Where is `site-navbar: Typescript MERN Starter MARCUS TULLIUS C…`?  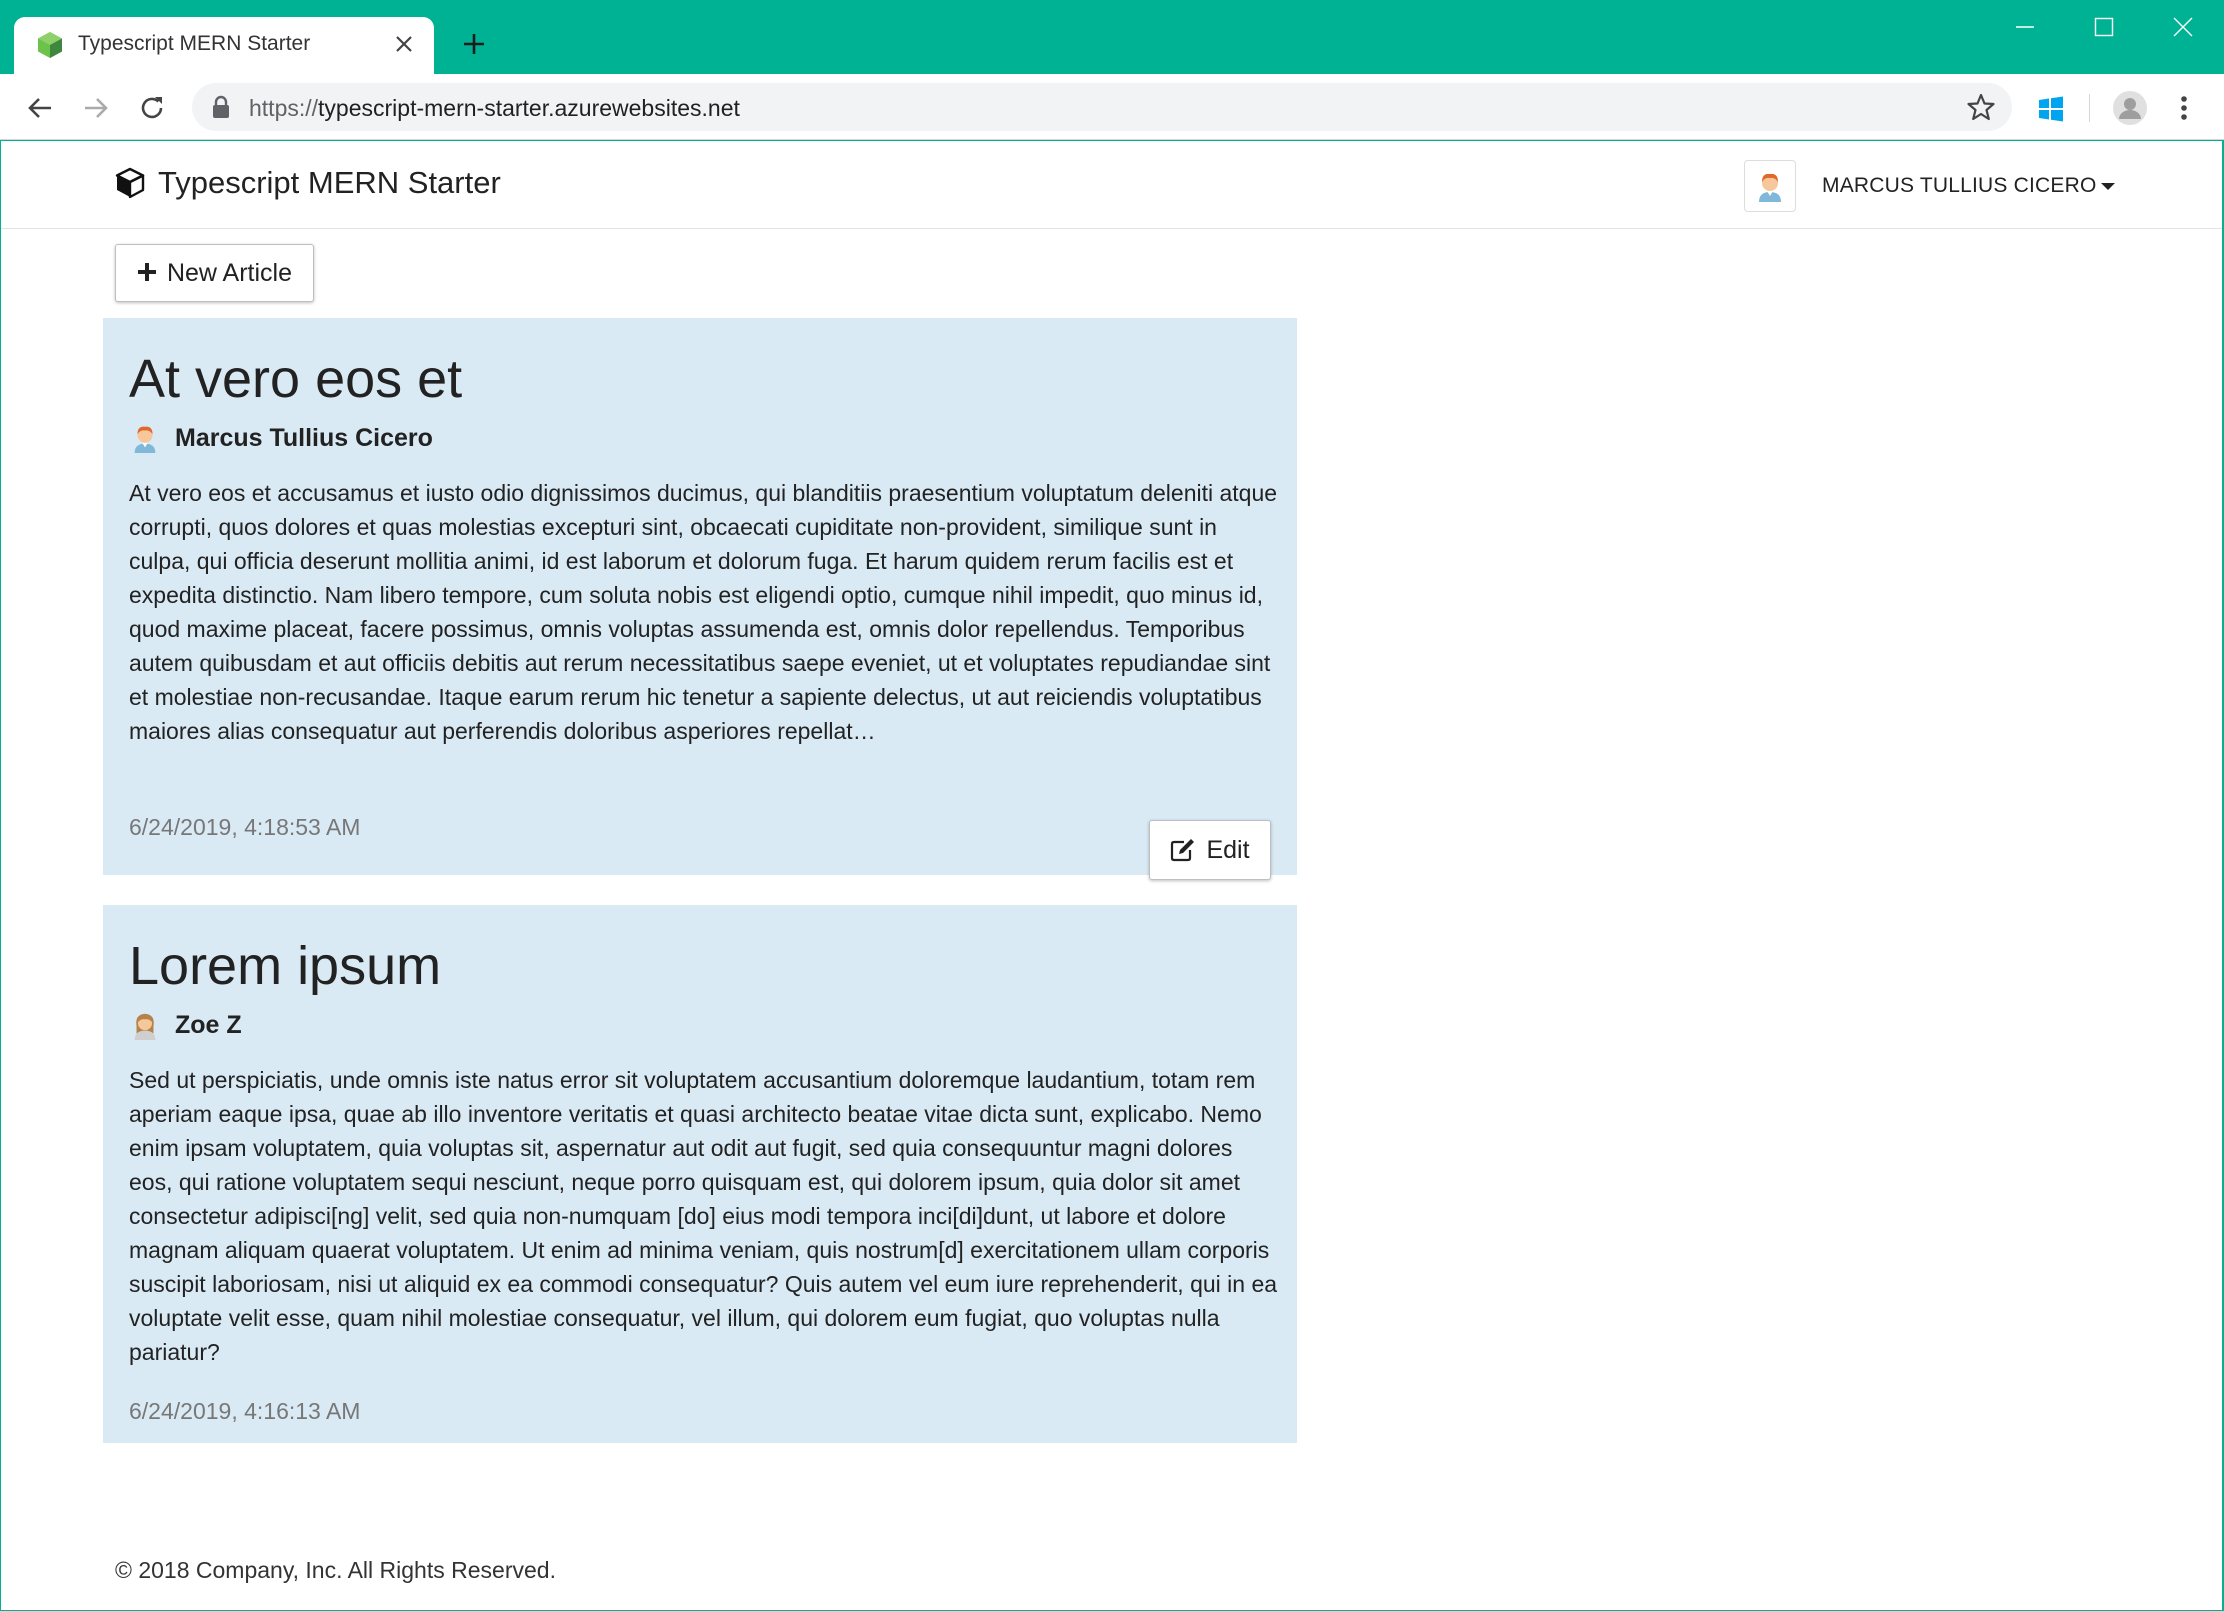
site-navbar: Typescript MERN Starter MARCUS TULLIUS C… is located at coordinates (1111, 185).